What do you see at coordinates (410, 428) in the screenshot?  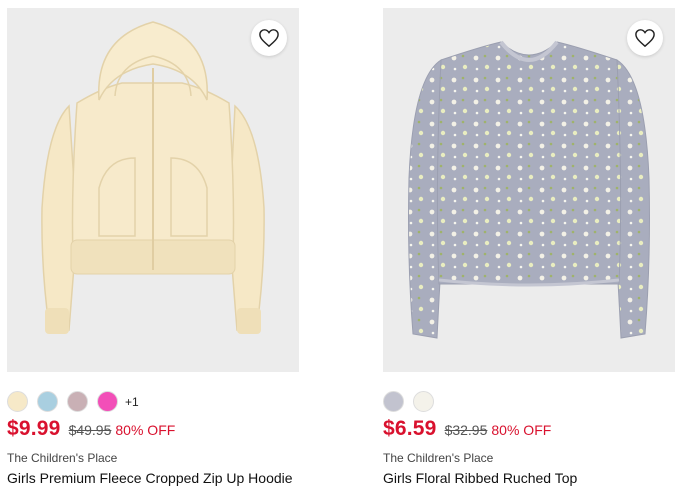 I see `sale-price: $6.59` at bounding box center [410, 428].